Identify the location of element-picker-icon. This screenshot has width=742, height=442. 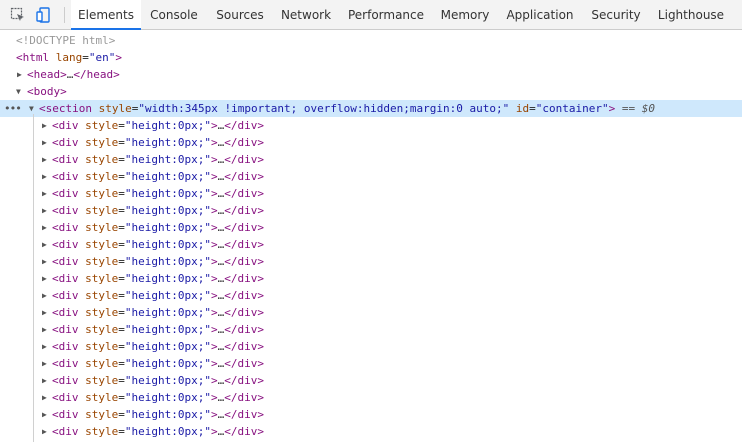
(18, 15).